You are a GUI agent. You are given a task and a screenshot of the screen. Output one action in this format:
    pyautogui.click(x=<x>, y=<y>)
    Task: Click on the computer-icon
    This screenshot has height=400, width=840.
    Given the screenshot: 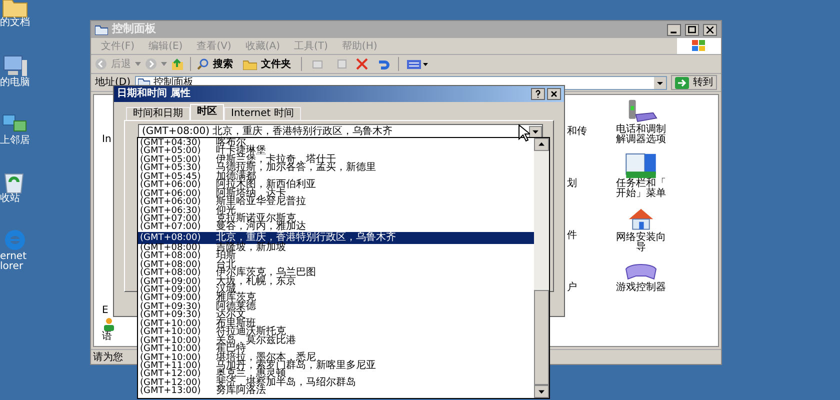 What is the action you would take?
    pyautogui.click(x=15, y=66)
    